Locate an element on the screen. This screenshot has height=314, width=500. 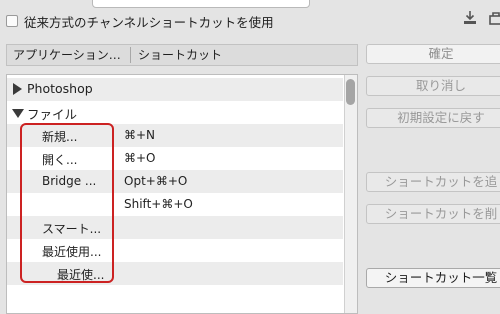
command-row: Bridge ... Opt+⌘+O is located at coordinates (175, 181).